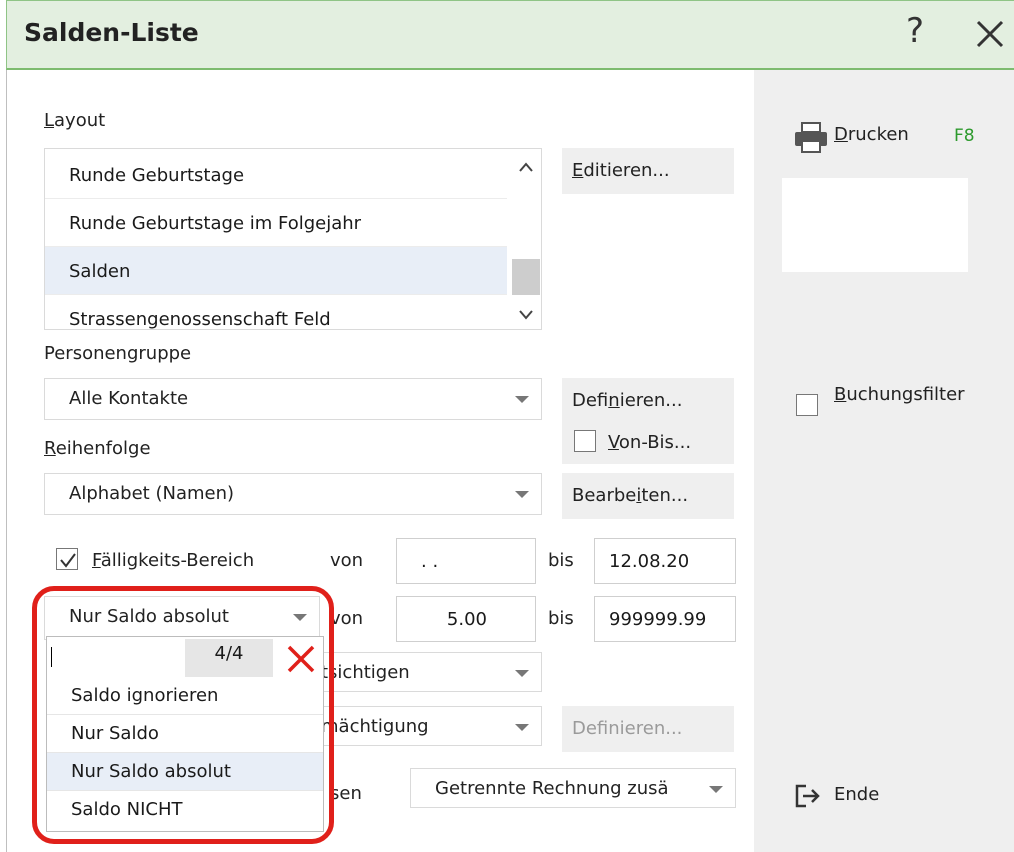 The image size is (1014, 852). I want to click on saldo-bis-label: bis, so click(561, 618).